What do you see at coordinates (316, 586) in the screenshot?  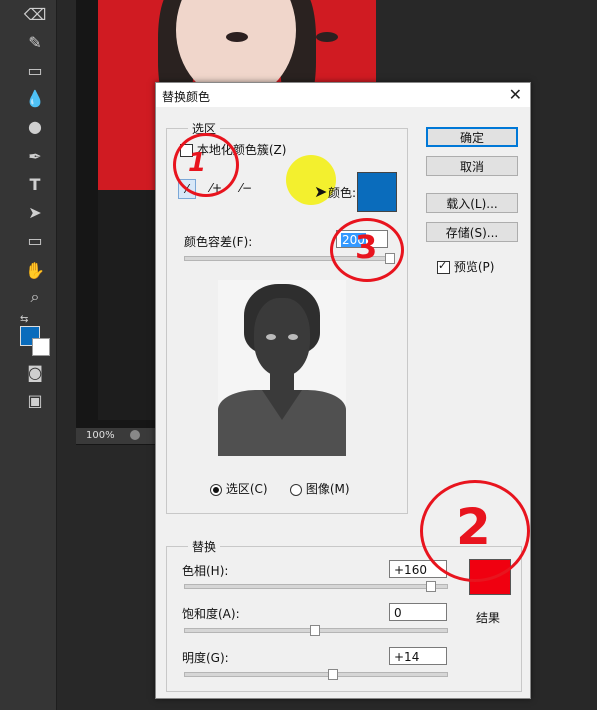 I see `hue-slider` at bounding box center [316, 586].